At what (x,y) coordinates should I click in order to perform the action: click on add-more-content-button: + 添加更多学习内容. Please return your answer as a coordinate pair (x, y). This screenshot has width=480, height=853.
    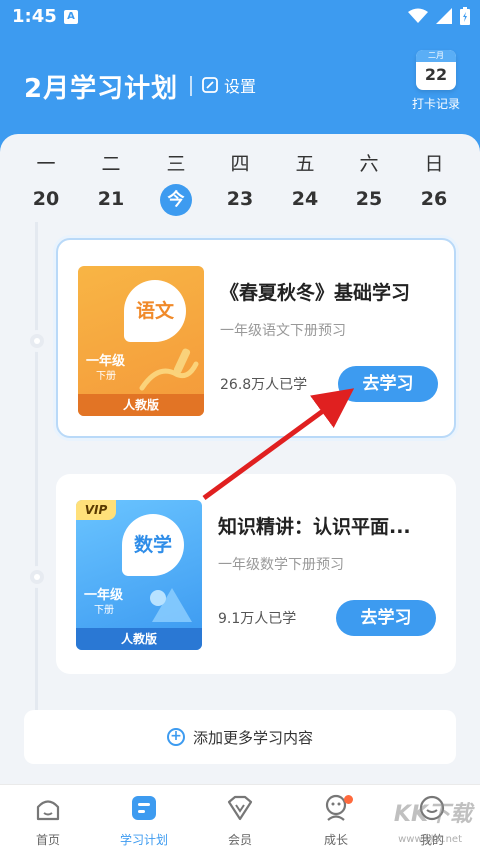
    Looking at the image, I should click on (240, 737).